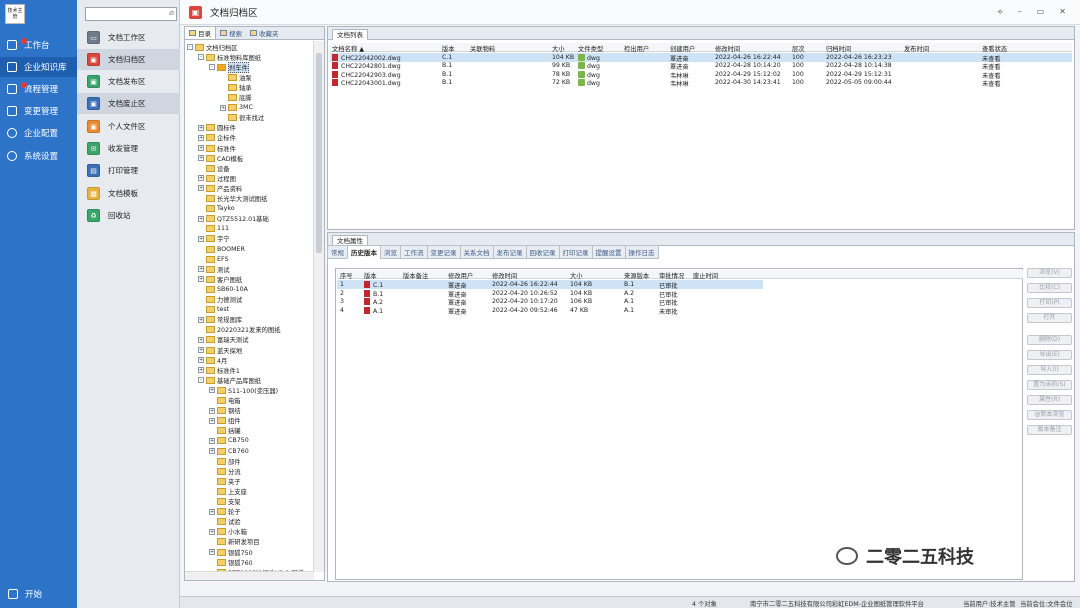 This screenshot has width=1080, height=608. I want to click on tree-node: + 标准件, so click(217, 148).